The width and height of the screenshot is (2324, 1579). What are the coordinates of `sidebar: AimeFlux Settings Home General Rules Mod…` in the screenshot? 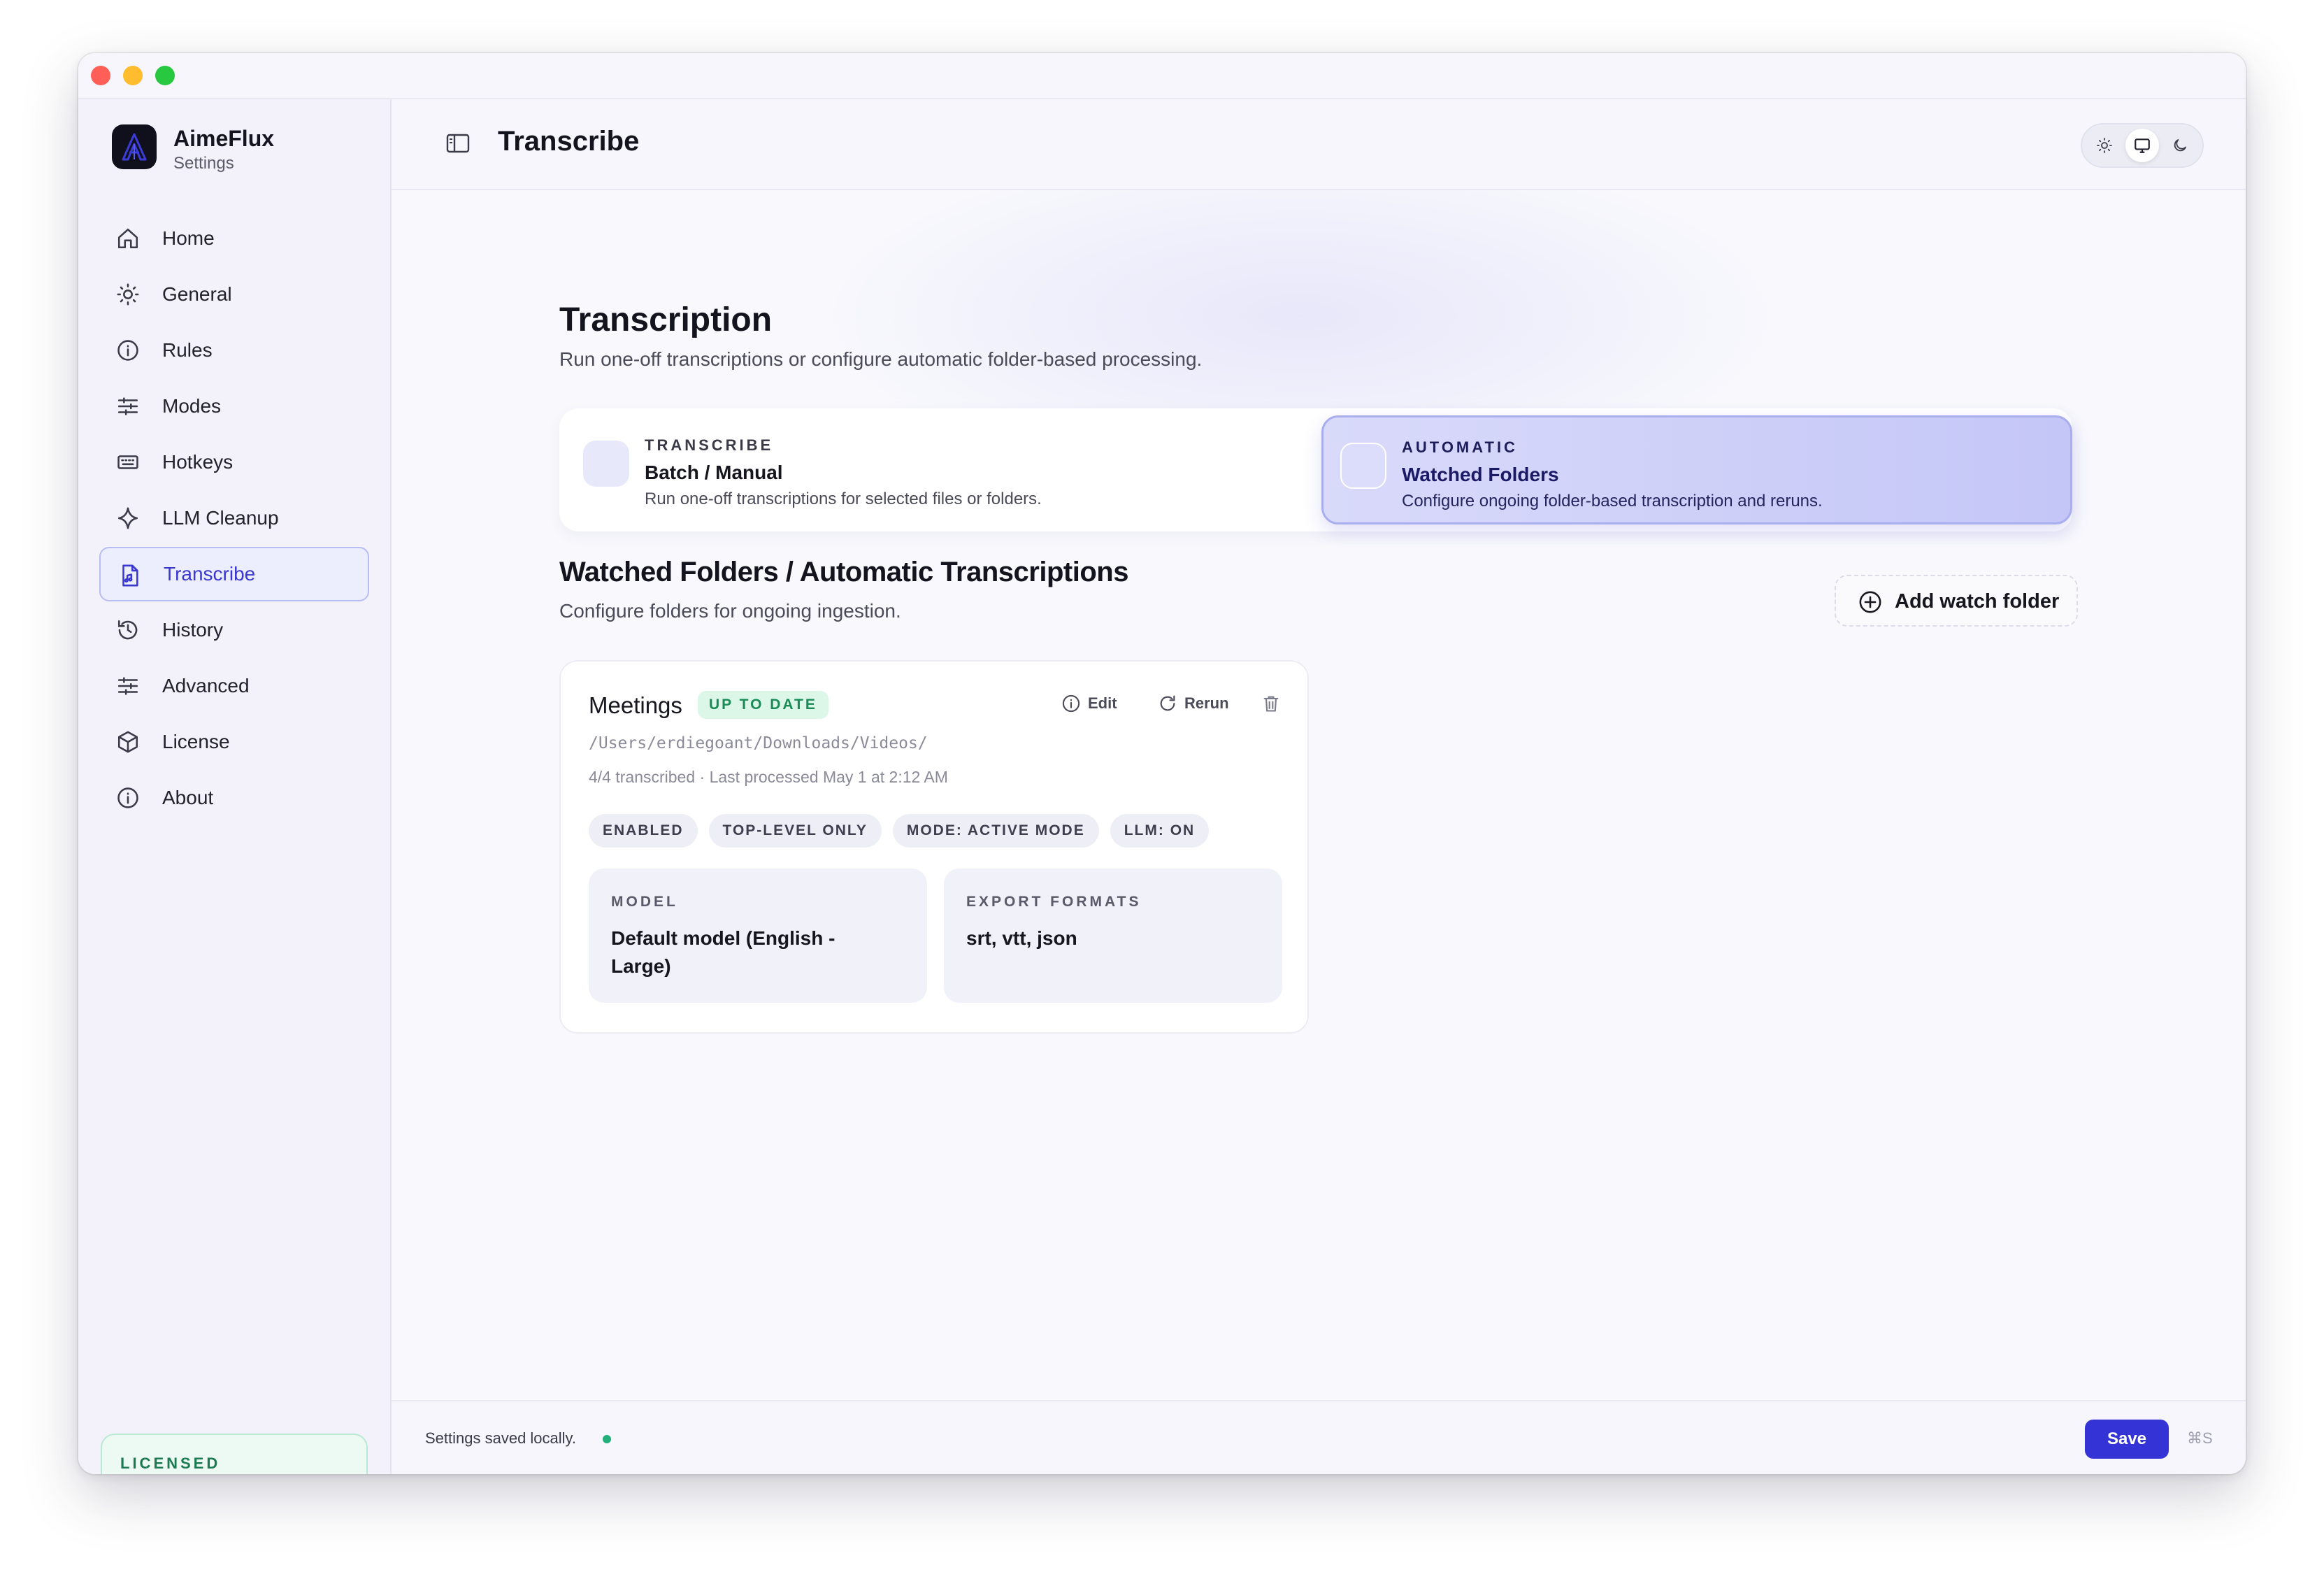 It's located at (235, 786).